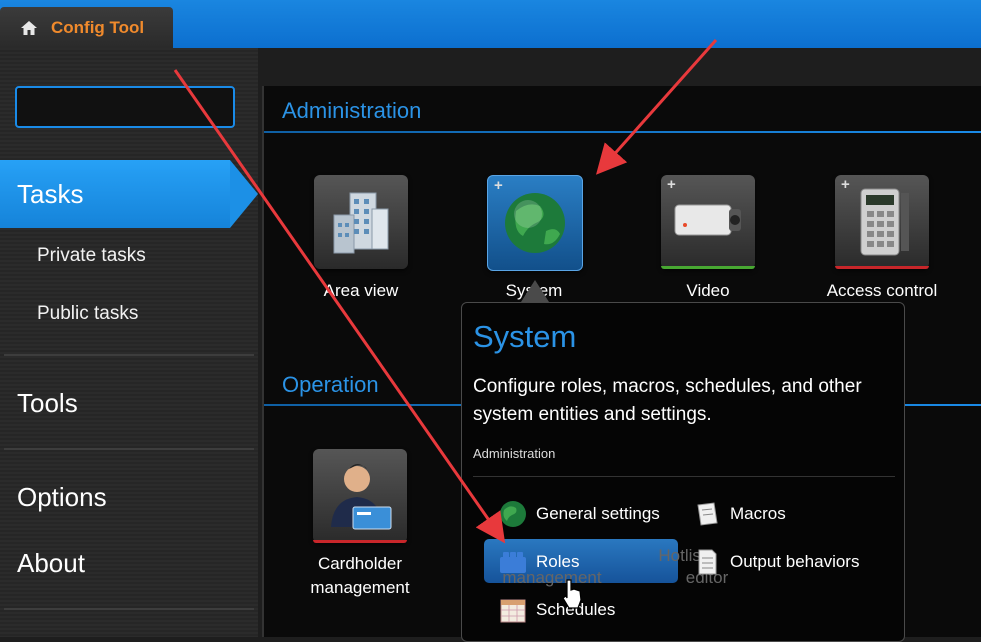  What do you see at coordinates (535, 291) in the screenshot?
I see `popup-pointer` at bounding box center [535, 291].